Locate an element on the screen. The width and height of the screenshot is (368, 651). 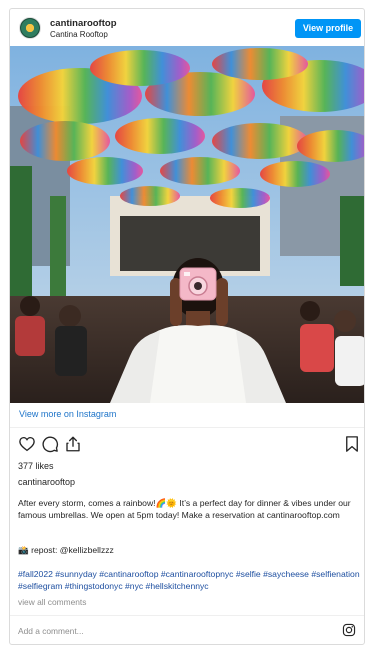
heart-icon is located at coordinates (27, 444).